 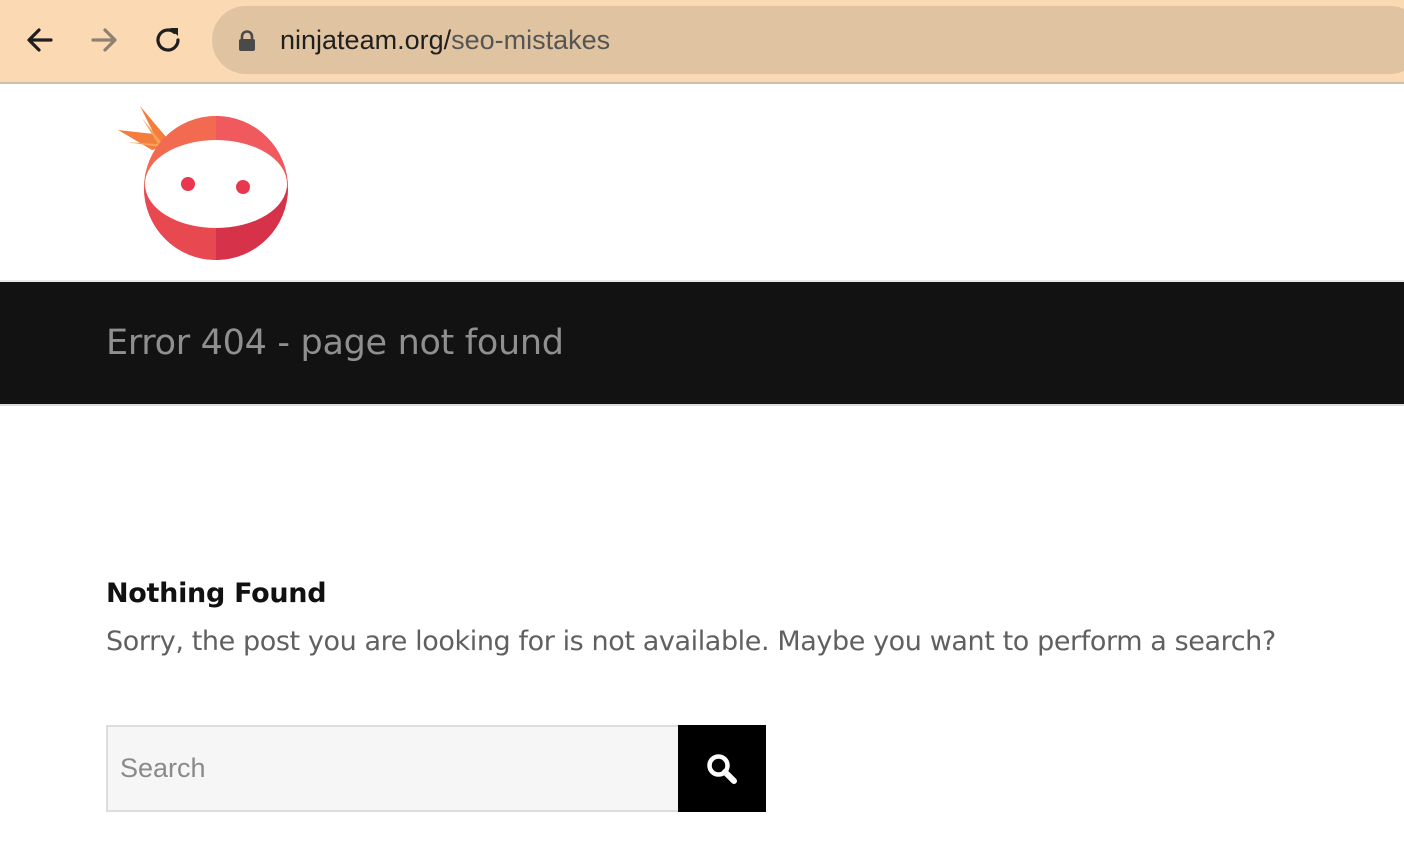 I want to click on reload-icon, so click(x=168, y=40).